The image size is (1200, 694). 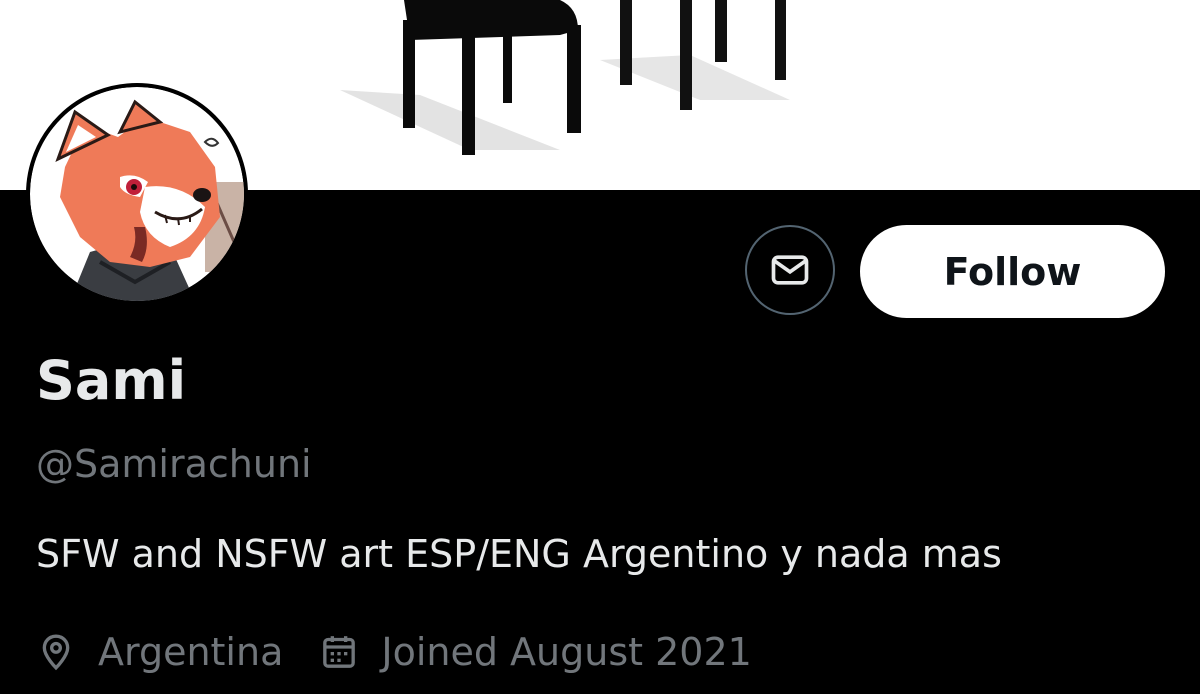 I want to click on joined-date-text: Joined August 2021, so click(x=566, y=652).